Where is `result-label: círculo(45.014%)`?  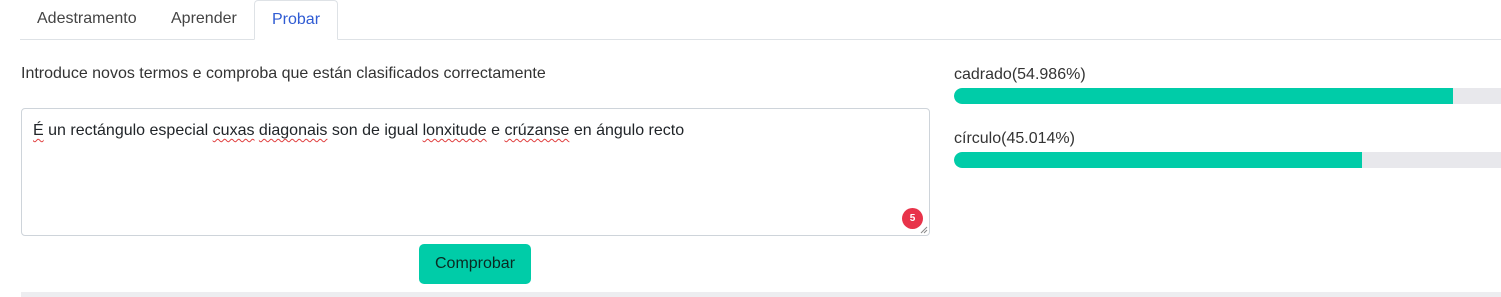 result-label: círculo(45.014%) is located at coordinates (1014, 138).